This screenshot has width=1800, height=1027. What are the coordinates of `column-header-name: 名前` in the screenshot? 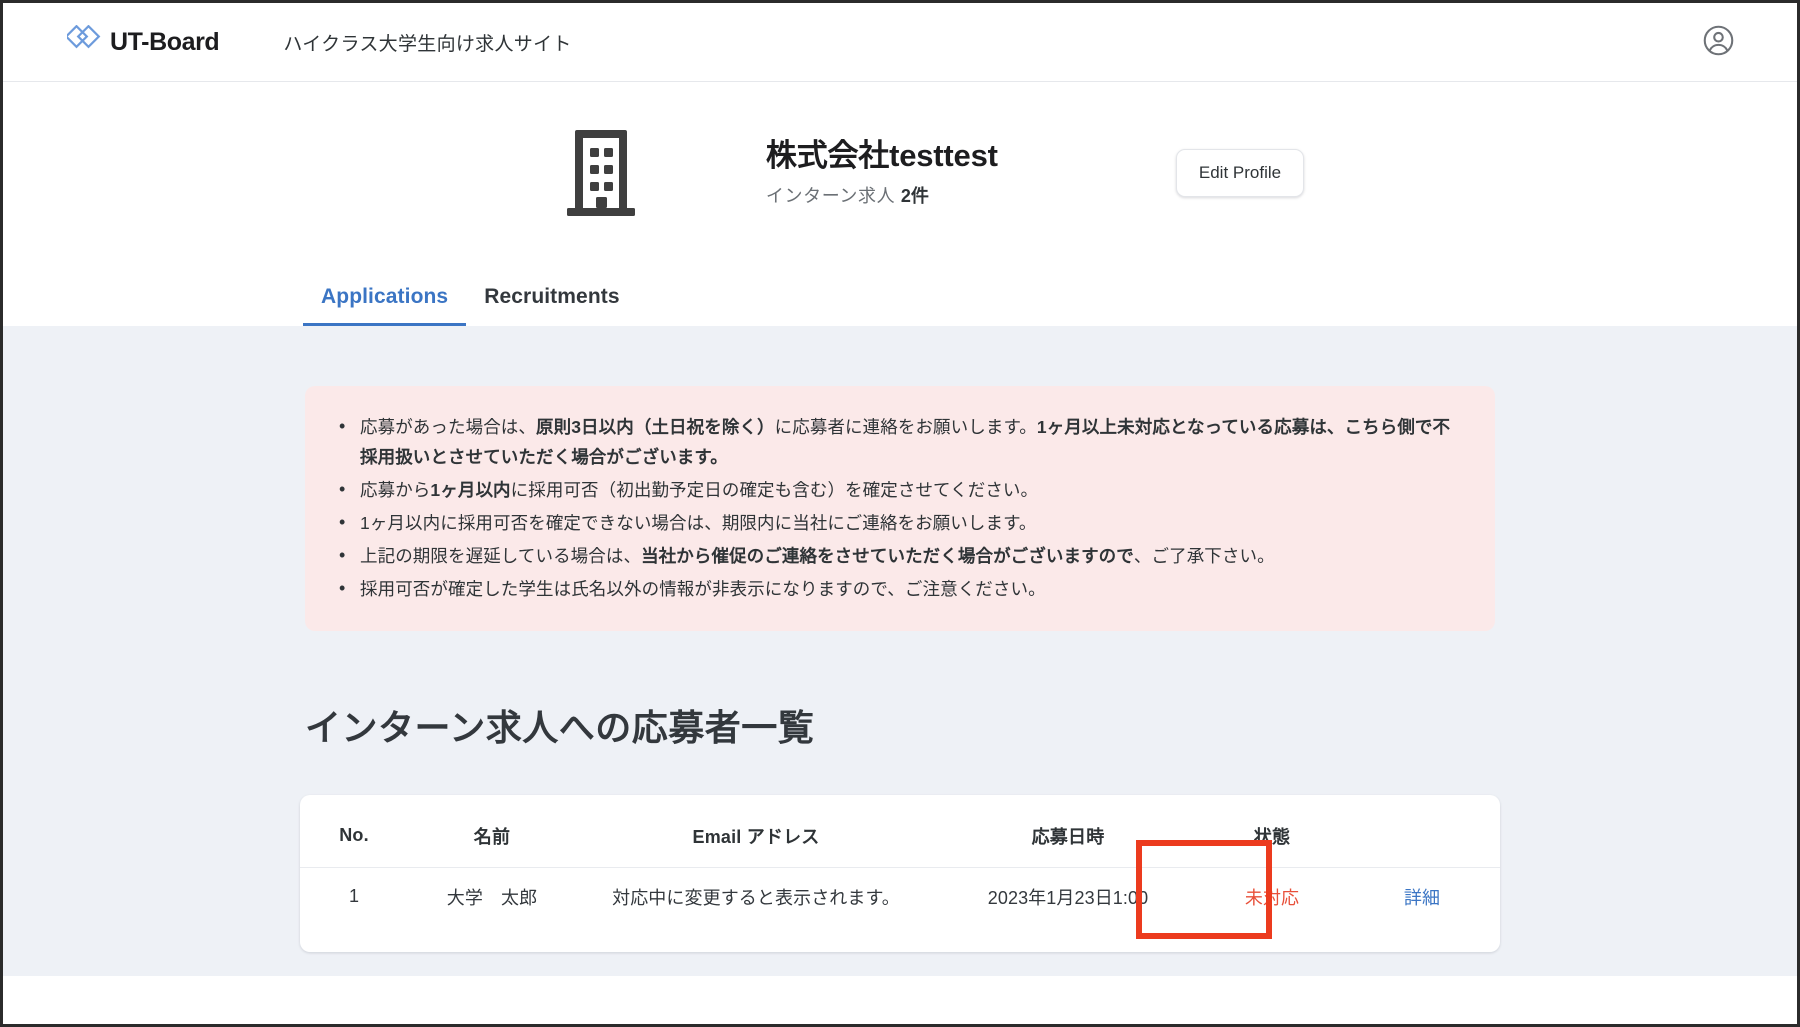 It's located at (492, 836).